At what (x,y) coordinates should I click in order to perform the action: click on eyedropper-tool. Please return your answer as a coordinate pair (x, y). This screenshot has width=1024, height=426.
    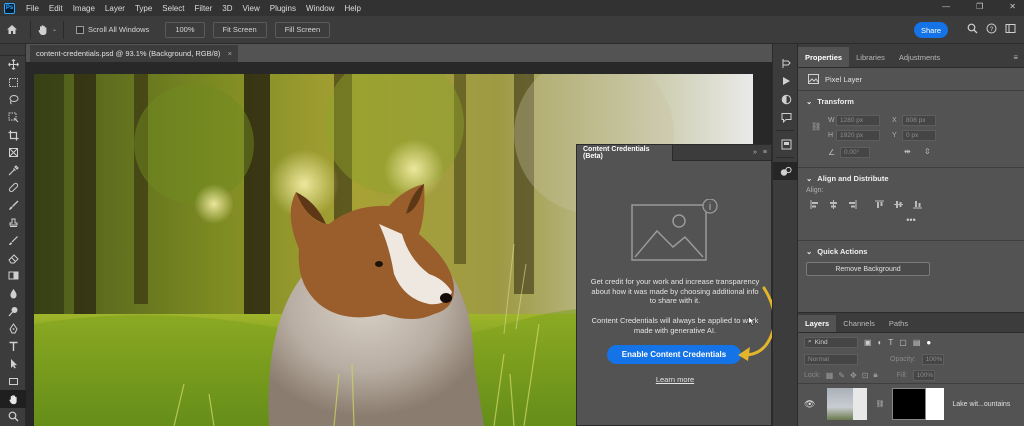
    Looking at the image, I should click on (13, 171).